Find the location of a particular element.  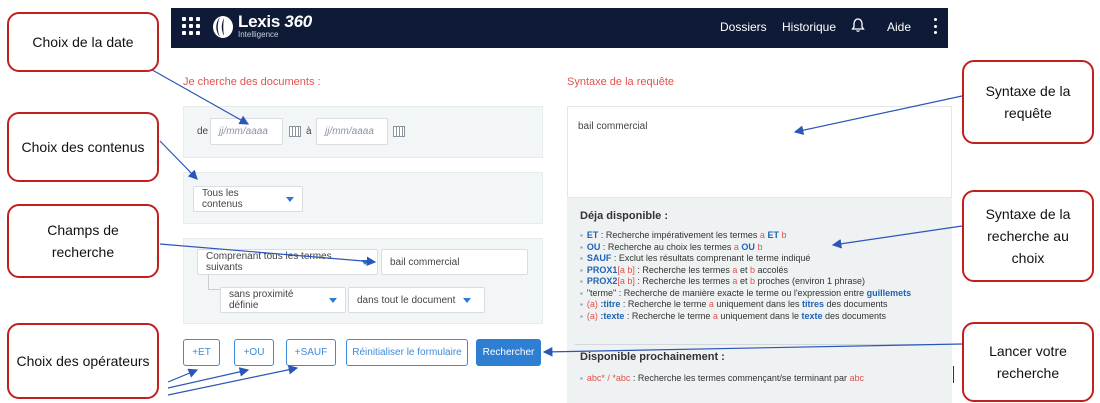

callout-contents: Choix des contenus is located at coordinates (83, 147).